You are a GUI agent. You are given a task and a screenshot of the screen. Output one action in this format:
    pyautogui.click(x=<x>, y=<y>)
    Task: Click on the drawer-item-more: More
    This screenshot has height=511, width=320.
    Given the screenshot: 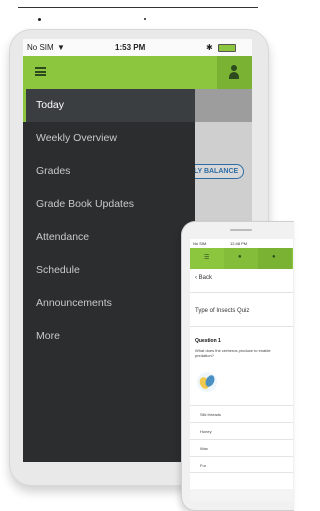 What is the action you would take?
    pyautogui.click(x=109, y=336)
    